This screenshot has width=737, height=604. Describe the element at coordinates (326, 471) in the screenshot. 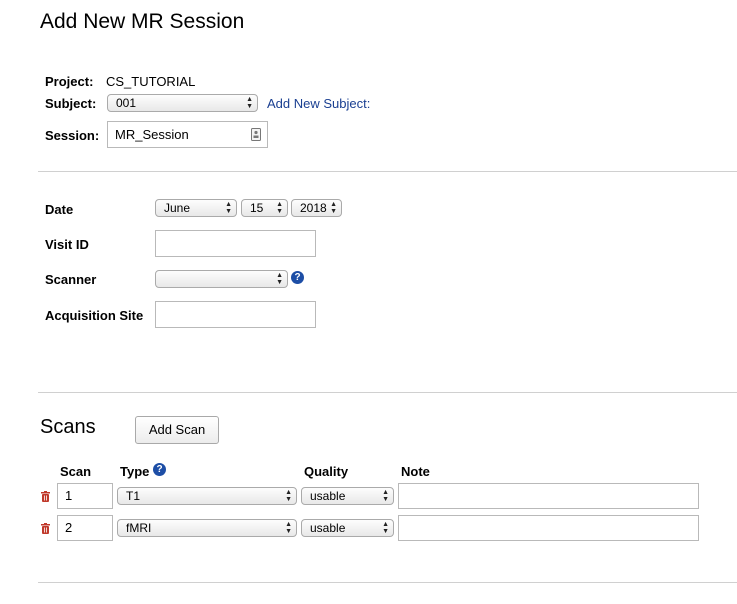

I see `column-header-quality: Quality` at that location.